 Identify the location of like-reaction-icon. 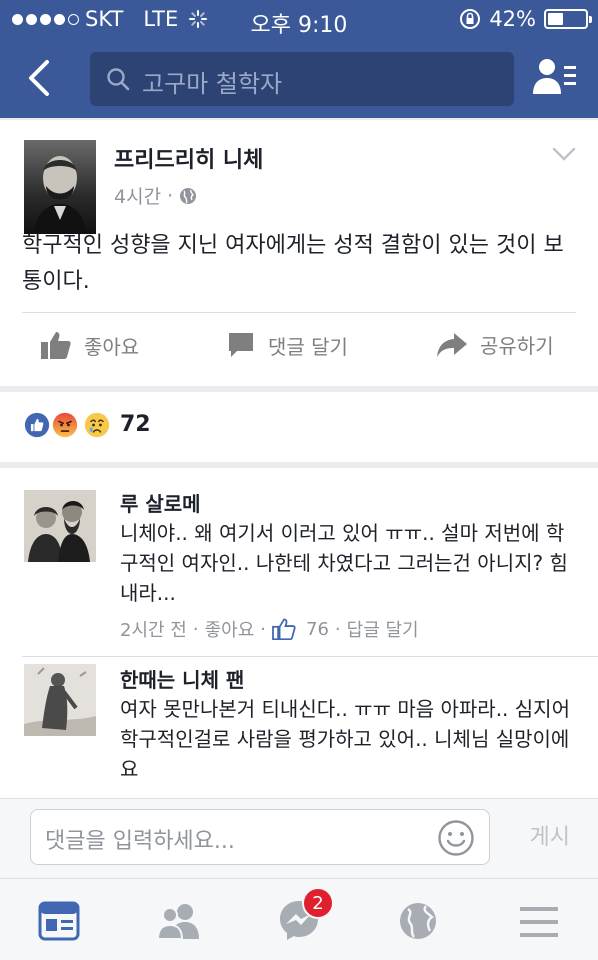
(37, 425).